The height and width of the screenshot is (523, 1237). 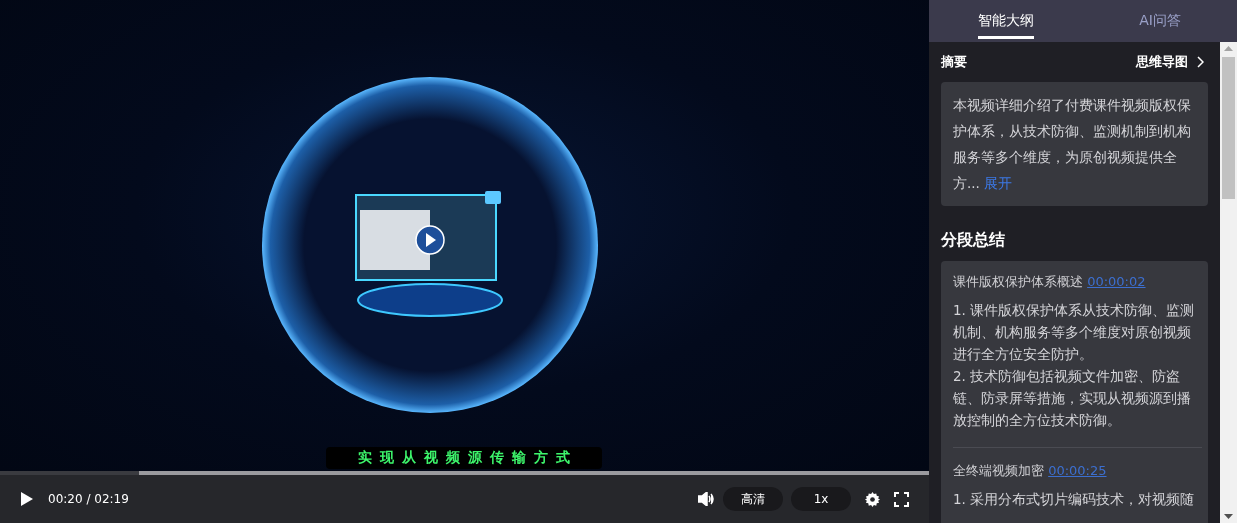 What do you see at coordinates (706, 499) in the screenshot?
I see `volume-icon` at bounding box center [706, 499].